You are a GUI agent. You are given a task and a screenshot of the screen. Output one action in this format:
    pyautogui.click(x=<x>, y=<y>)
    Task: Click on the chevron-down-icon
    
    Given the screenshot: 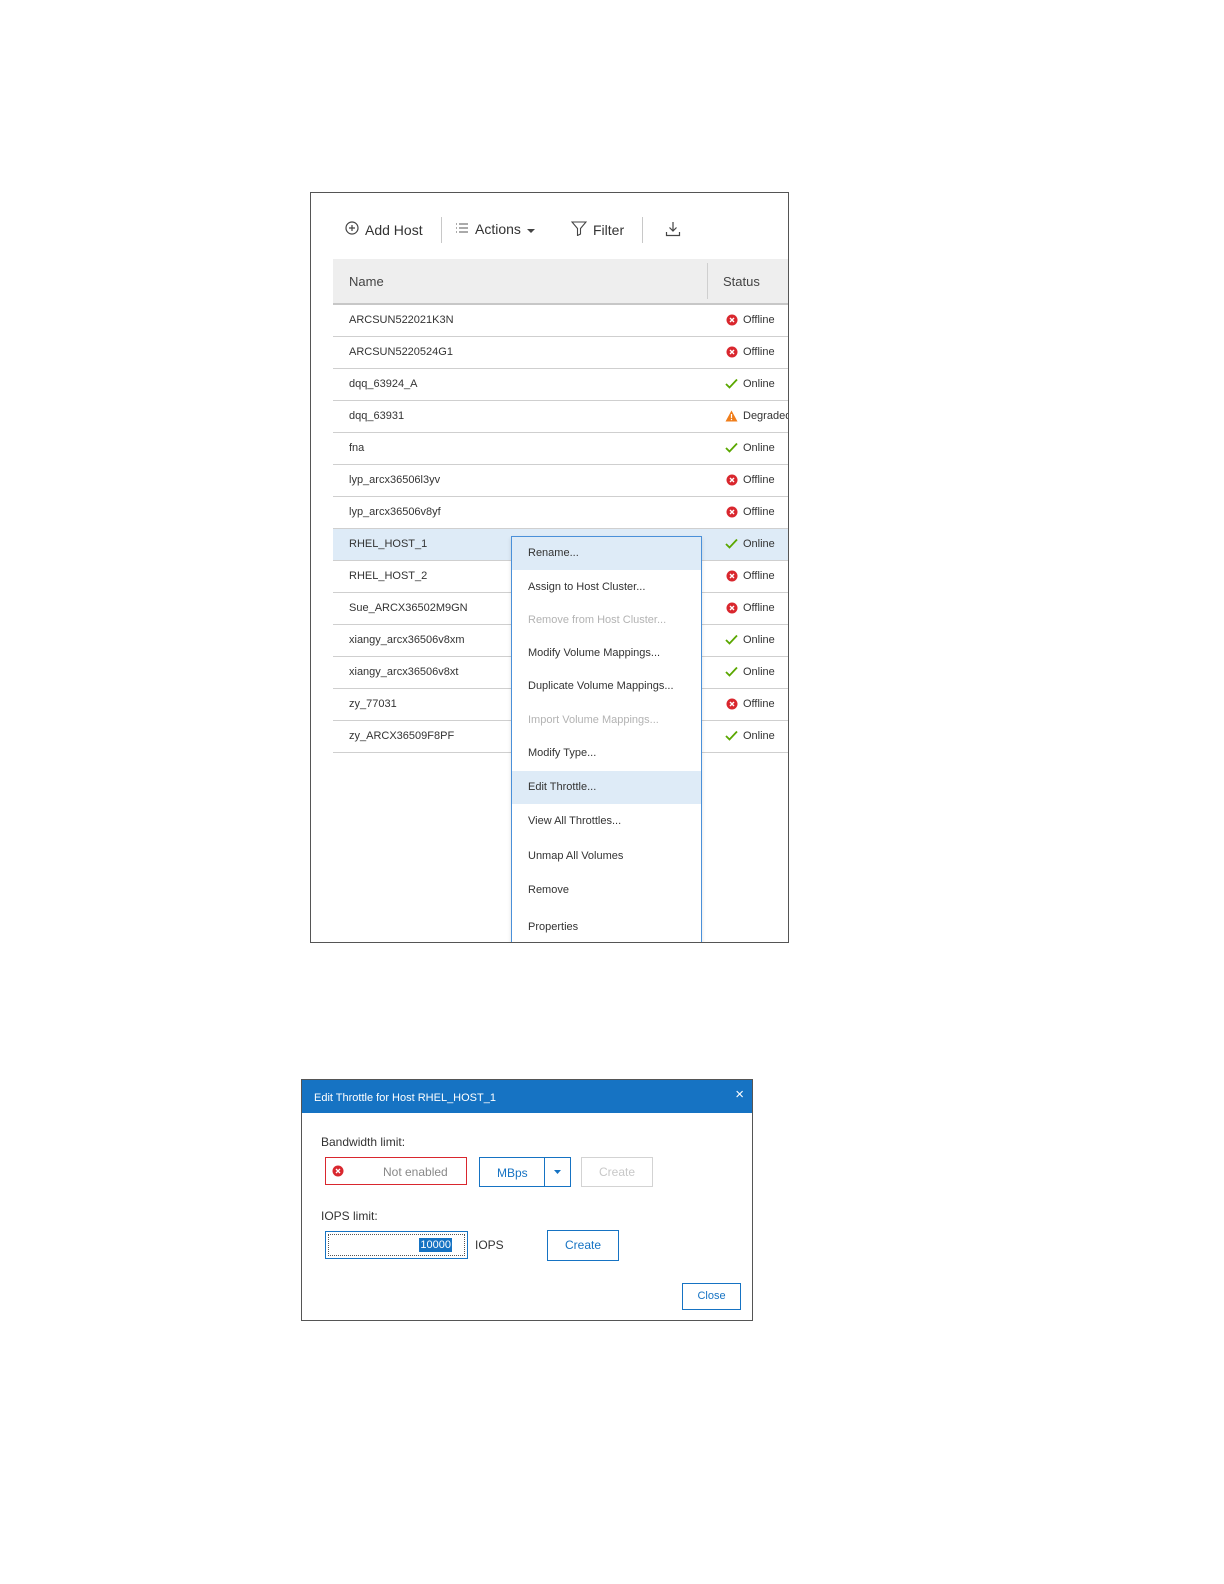 What is the action you would take?
    pyautogui.click(x=557, y=1172)
    